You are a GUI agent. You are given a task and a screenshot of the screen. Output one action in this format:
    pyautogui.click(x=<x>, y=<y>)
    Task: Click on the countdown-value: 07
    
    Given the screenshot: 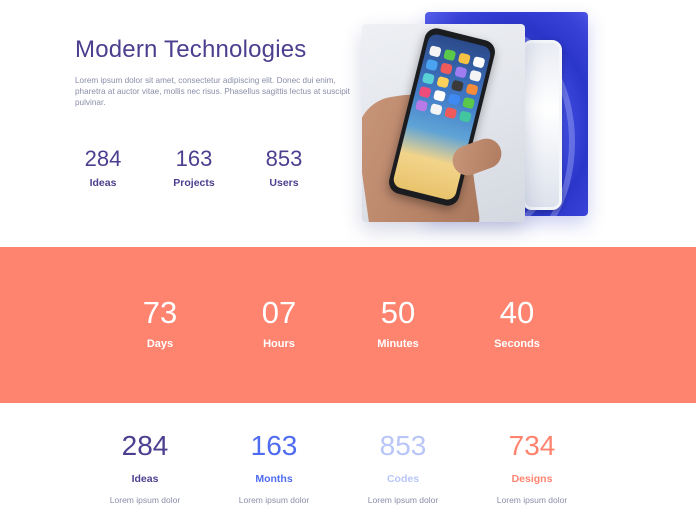 What is the action you would take?
    pyautogui.click(x=279, y=312)
    